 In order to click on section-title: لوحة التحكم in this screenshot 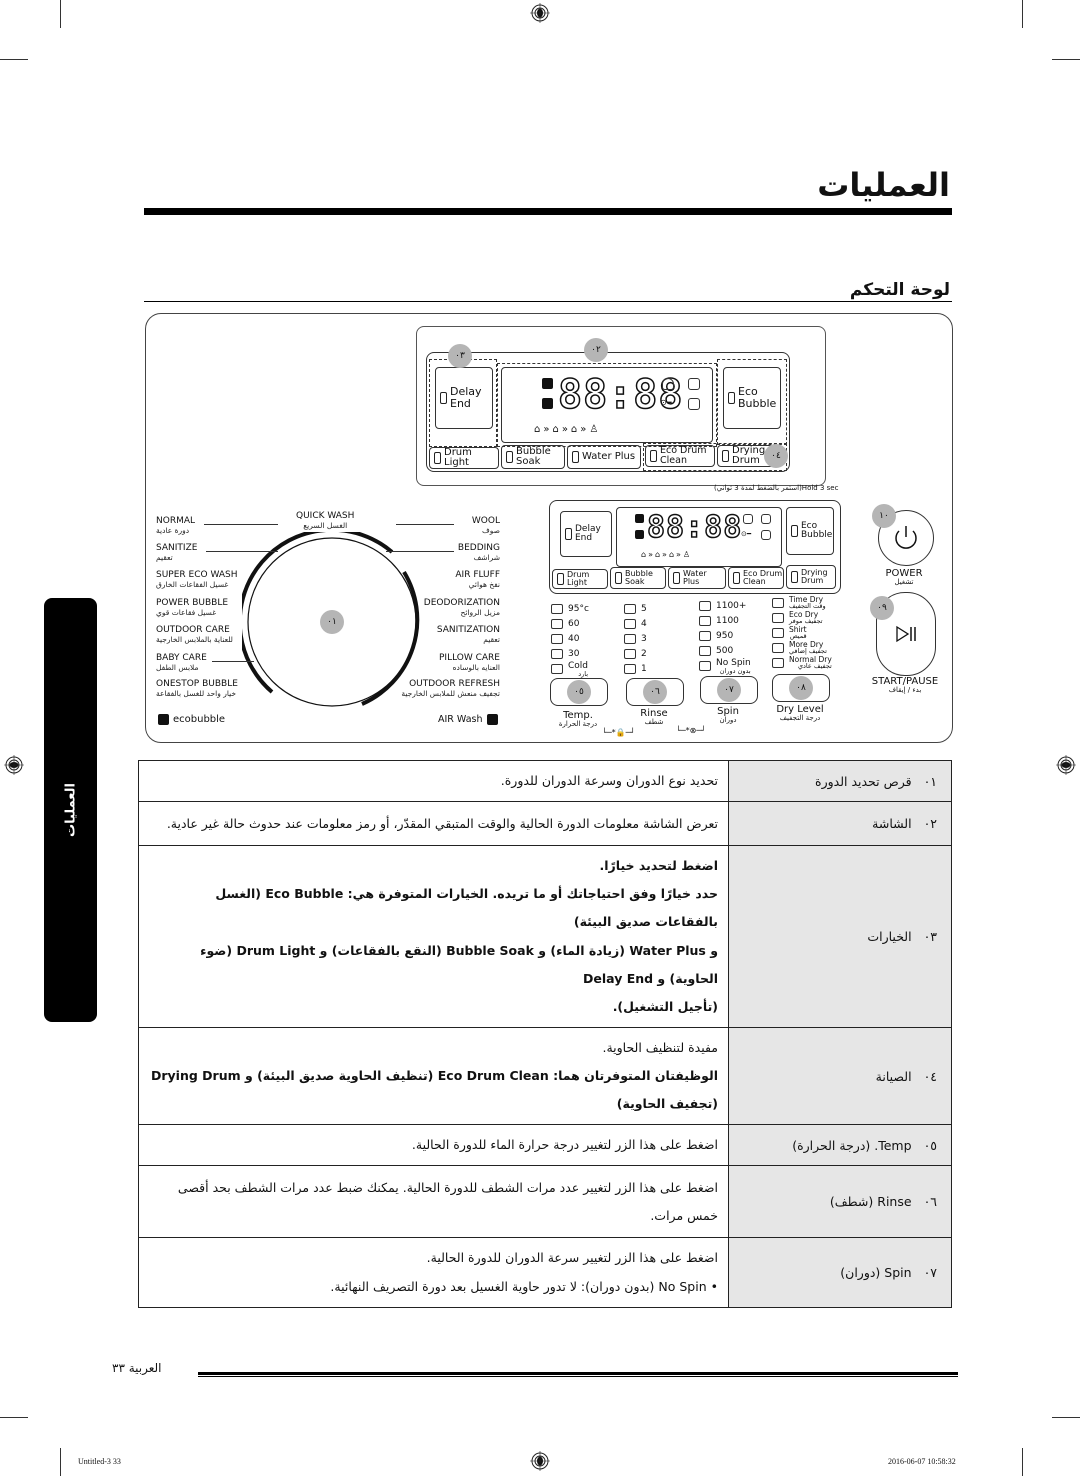, I will do `click(899, 290)`.